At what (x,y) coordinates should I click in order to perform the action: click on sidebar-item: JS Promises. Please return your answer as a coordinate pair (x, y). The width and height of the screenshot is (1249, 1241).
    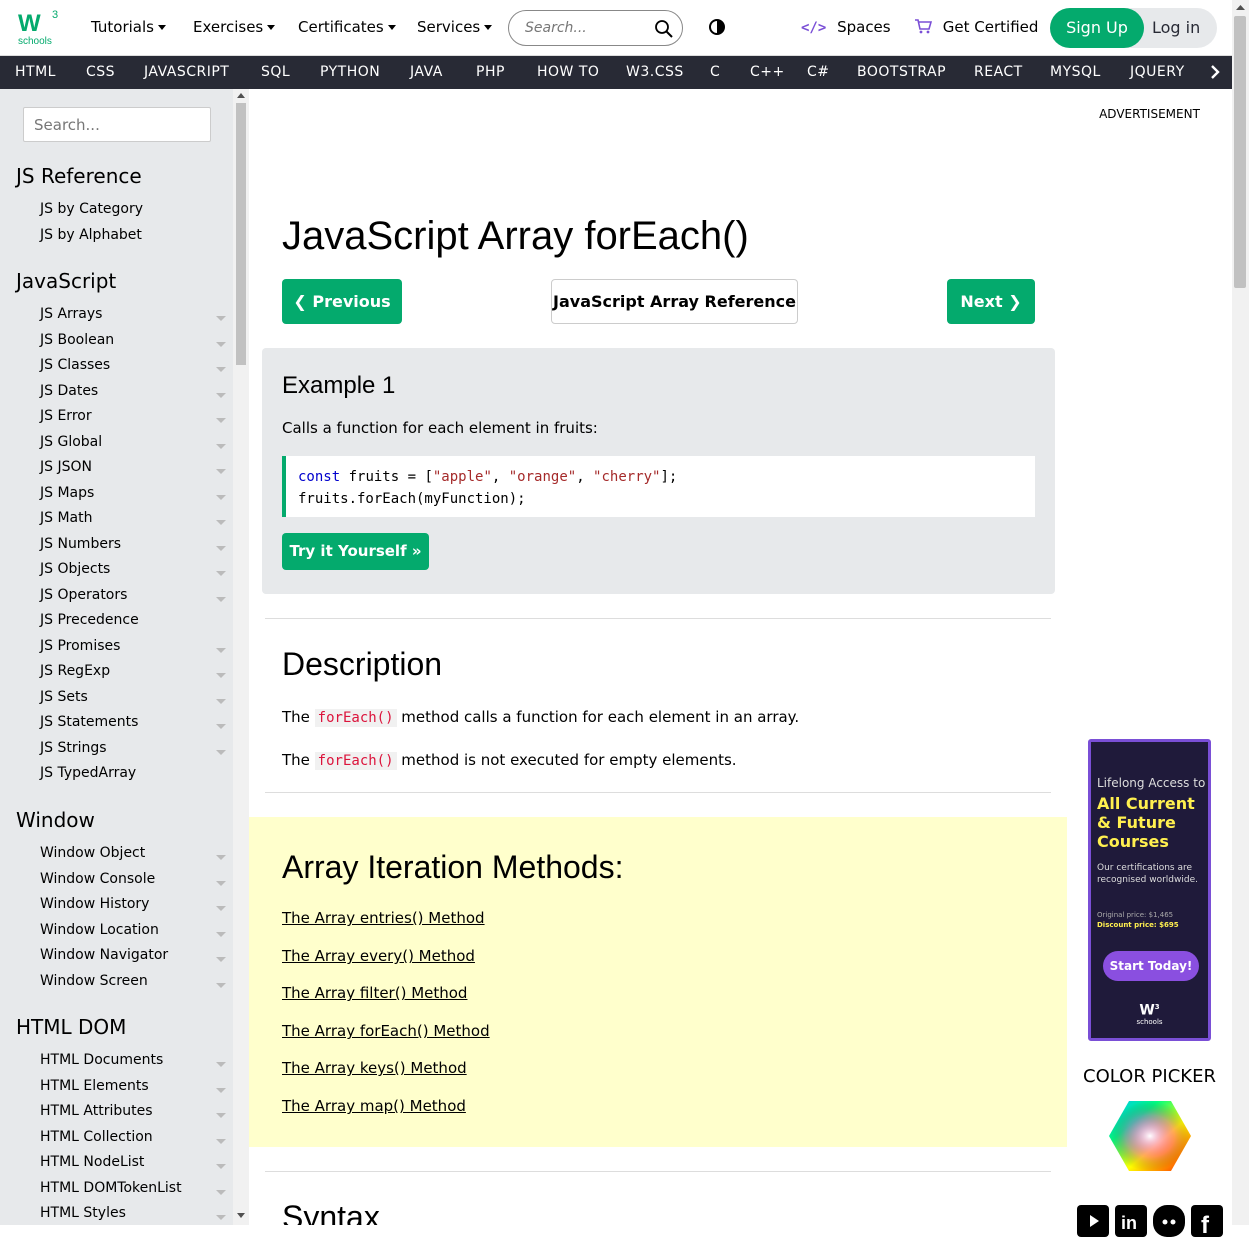
    Looking at the image, I should click on (80, 646).